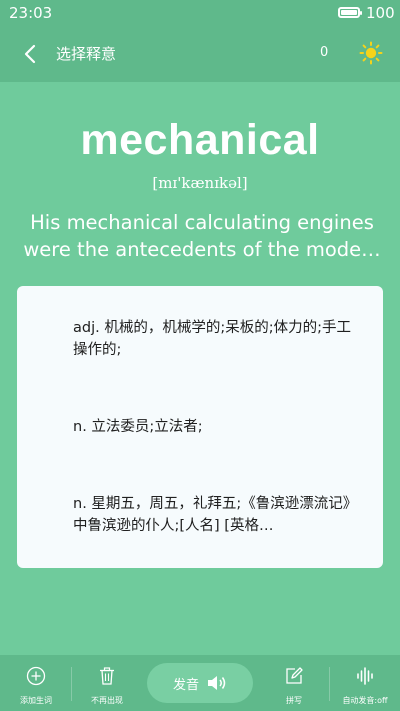  I want to click on battery-level: 100, so click(380, 13).